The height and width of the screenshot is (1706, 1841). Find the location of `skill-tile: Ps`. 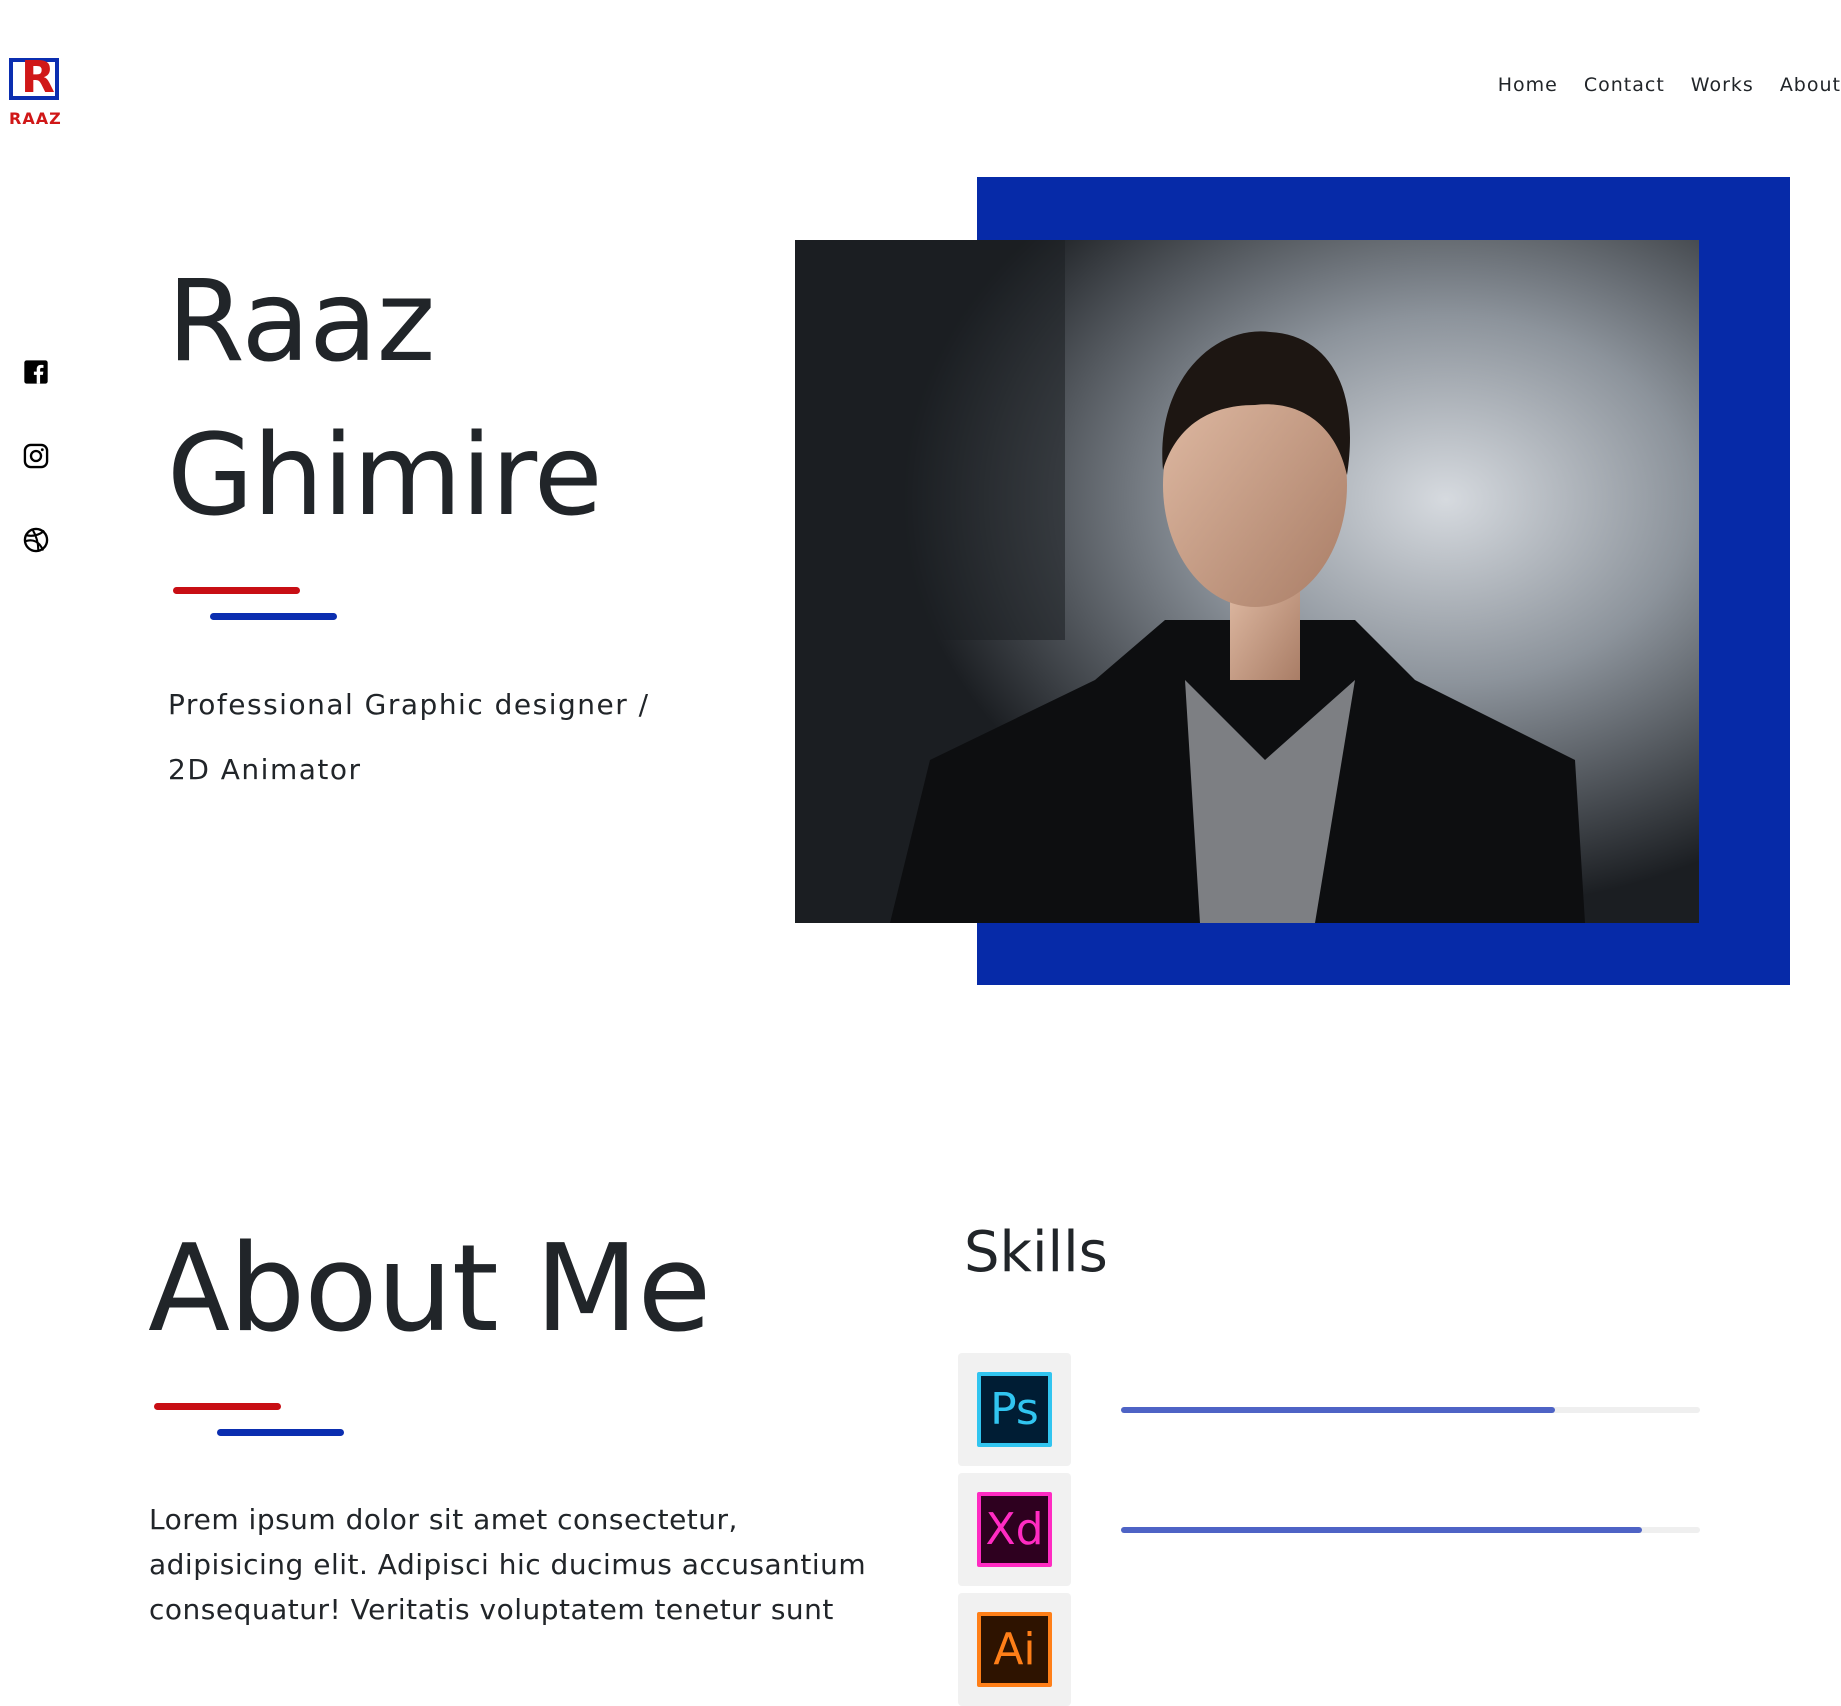

skill-tile: Ps is located at coordinates (1014, 1409).